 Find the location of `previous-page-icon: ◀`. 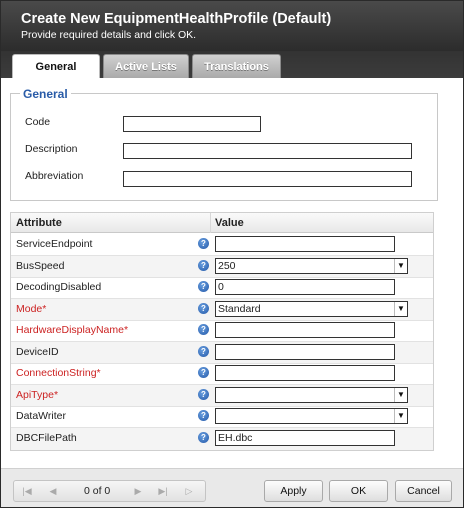

previous-page-icon: ◀ is located at coordinates (53, 491).